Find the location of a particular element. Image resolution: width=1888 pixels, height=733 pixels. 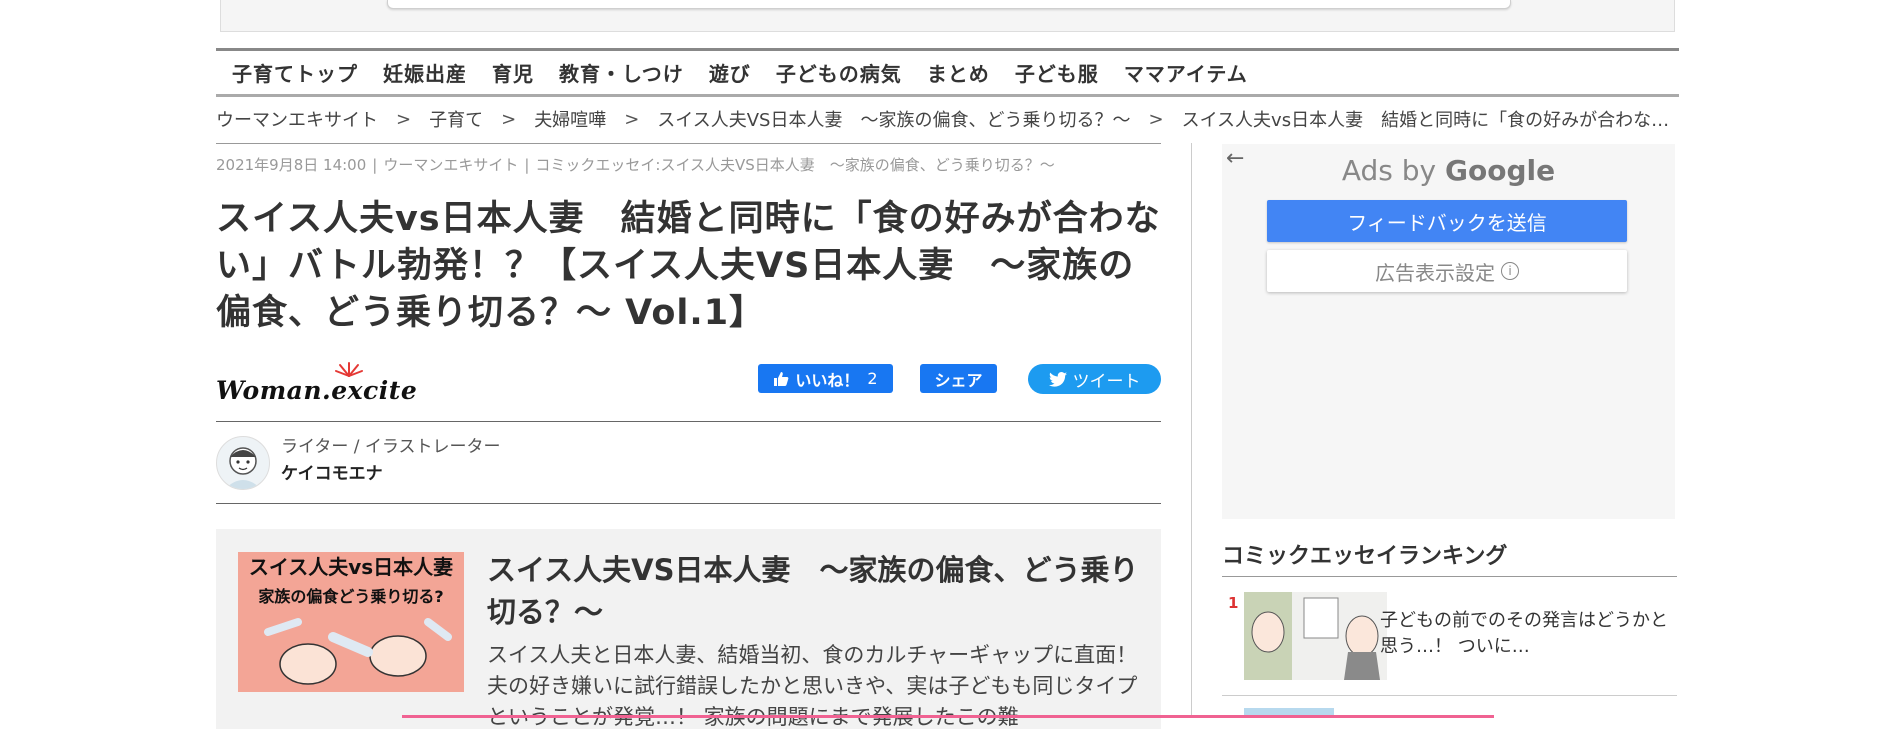

author-name: ケイコモエナ is located at coordinates (332, 471).